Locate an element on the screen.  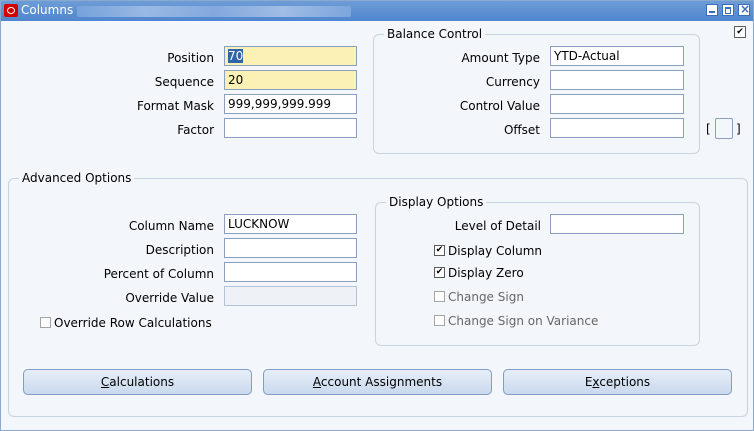
factor-label: Factor is located at coordinates (195, 130).